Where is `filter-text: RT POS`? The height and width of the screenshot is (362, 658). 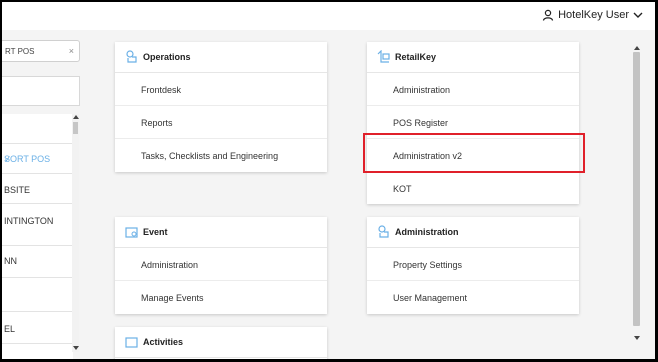 filter-text: RT POS is located at coordinates (20, 51).